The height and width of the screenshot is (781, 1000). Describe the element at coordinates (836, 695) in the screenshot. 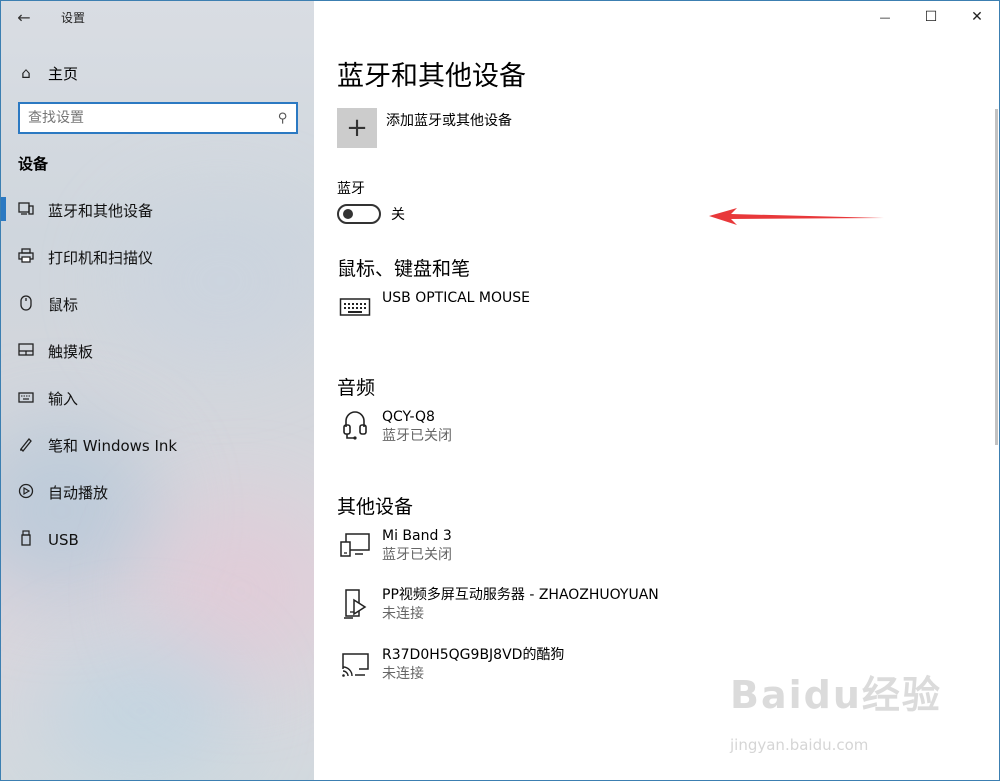

I see `watermark-logo: Baidu经验` at that location.